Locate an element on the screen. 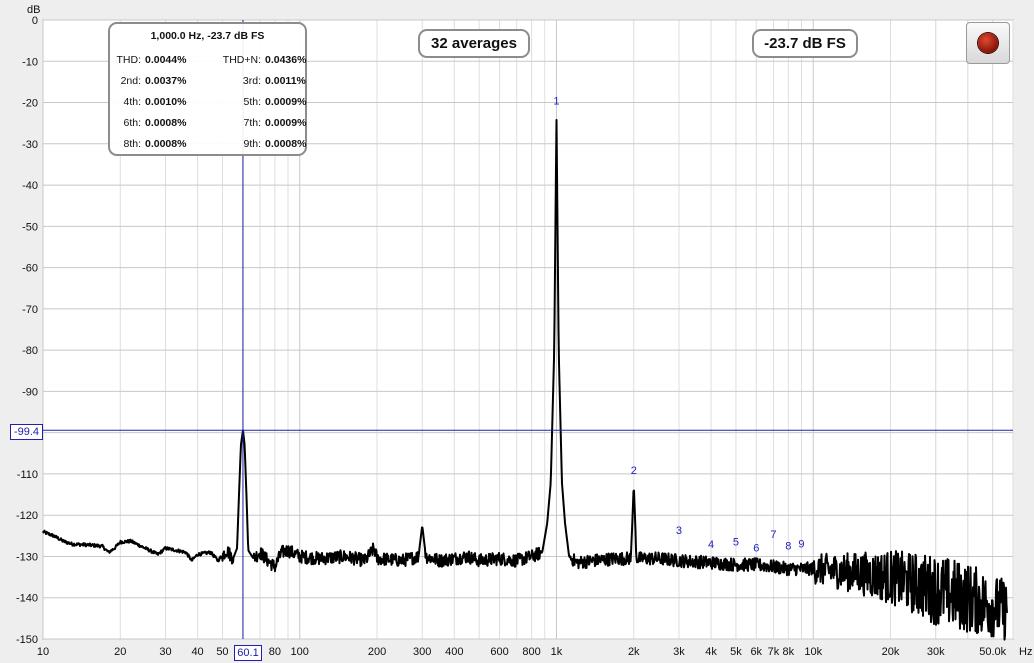 The image size is (1034, 663). x-tick-label: 800 is located at coordinates (531, 652).